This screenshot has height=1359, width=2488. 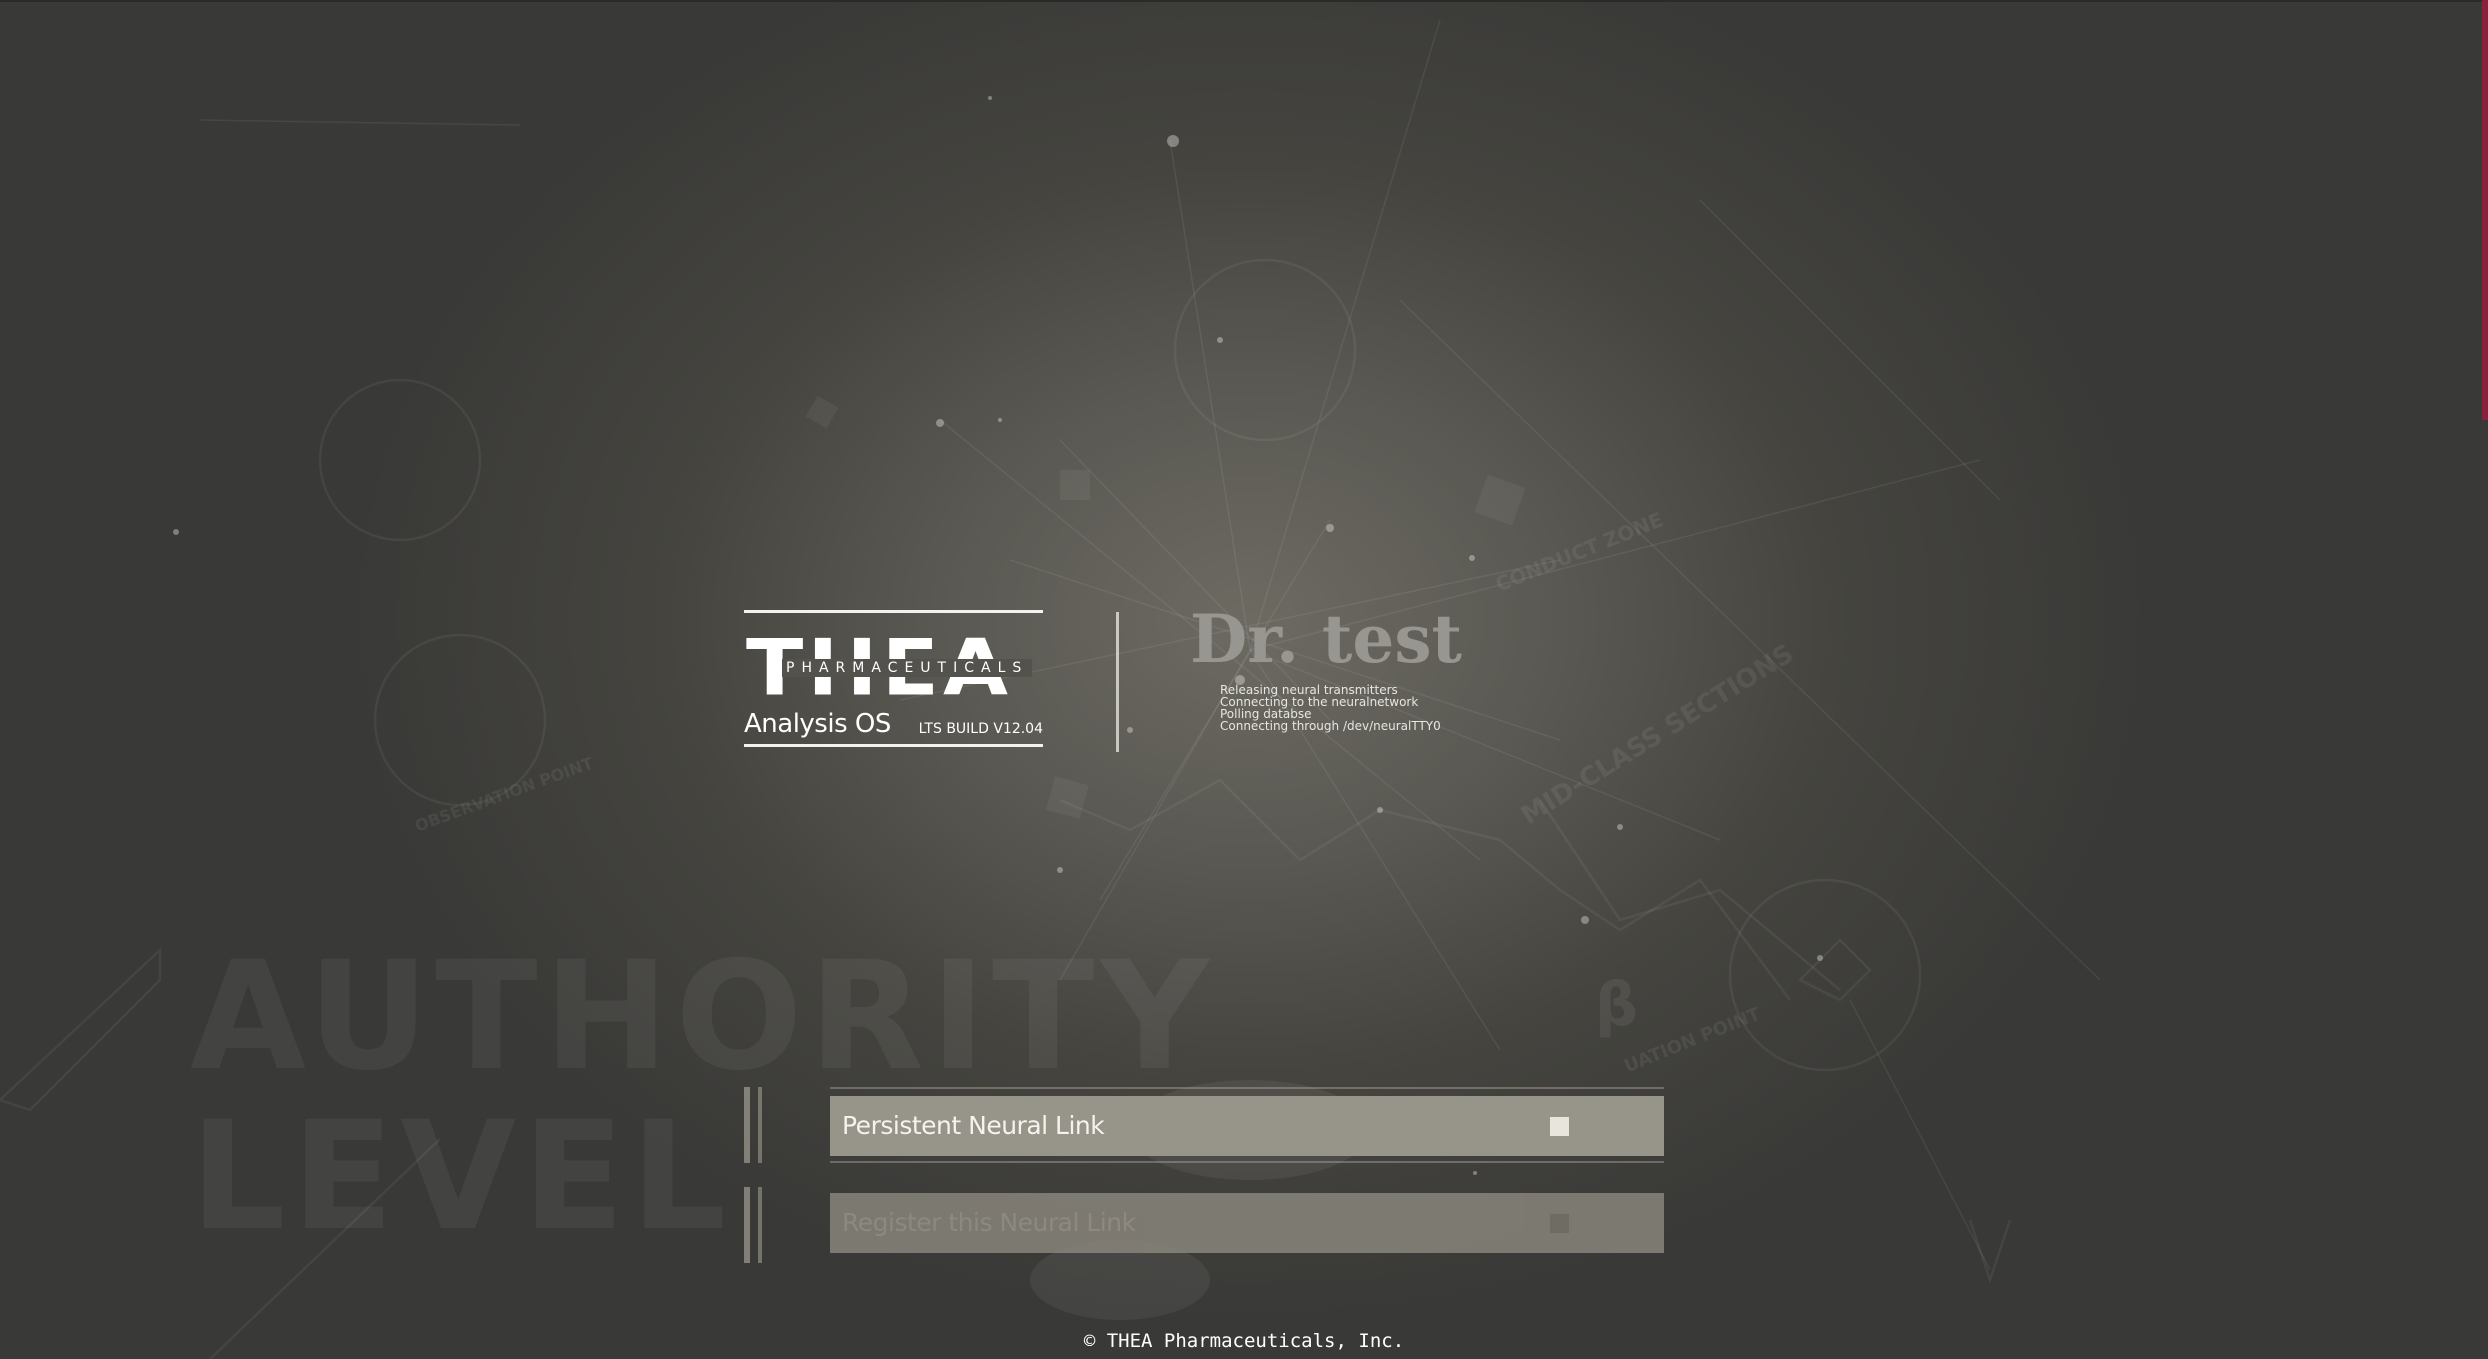 What do you see at coordinates (1244, 1341) in the screenshot?
I see `copyright-footer: © THEA Pharmaceuticals, Inc.` at bounding box center [1244, 1341].